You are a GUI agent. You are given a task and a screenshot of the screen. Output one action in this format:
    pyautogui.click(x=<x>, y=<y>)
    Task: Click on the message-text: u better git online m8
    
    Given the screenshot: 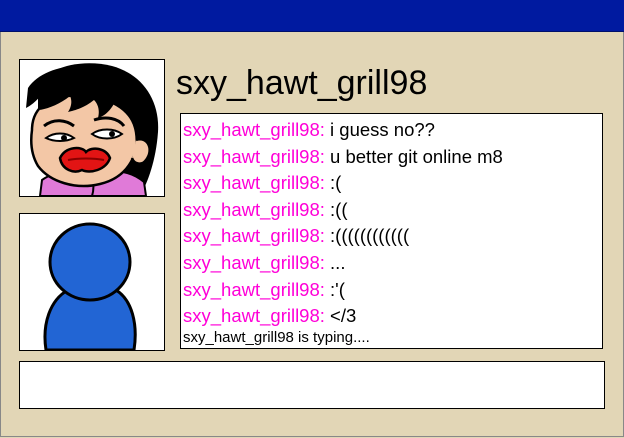 What is the action you would take?
    pyautogui.click(x=416, y=156)
    